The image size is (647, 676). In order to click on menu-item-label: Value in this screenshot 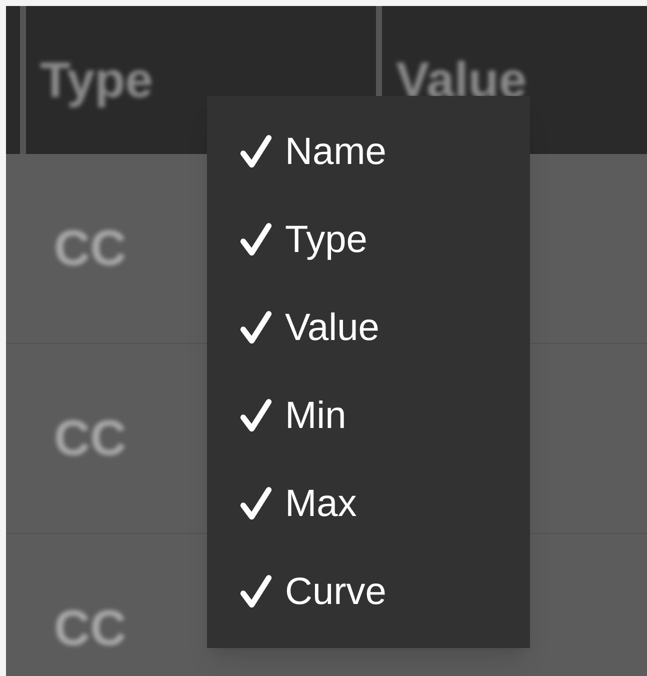, I will do `click(332, 328)`.